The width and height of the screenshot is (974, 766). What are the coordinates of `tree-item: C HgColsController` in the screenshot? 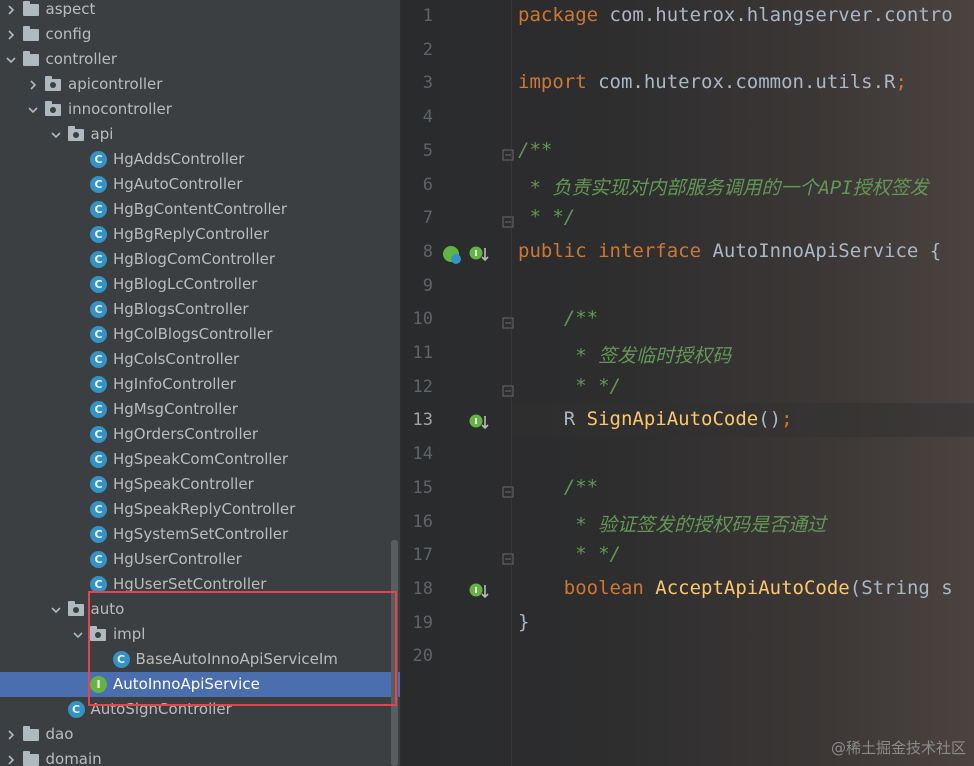 It's located at (200, 359).